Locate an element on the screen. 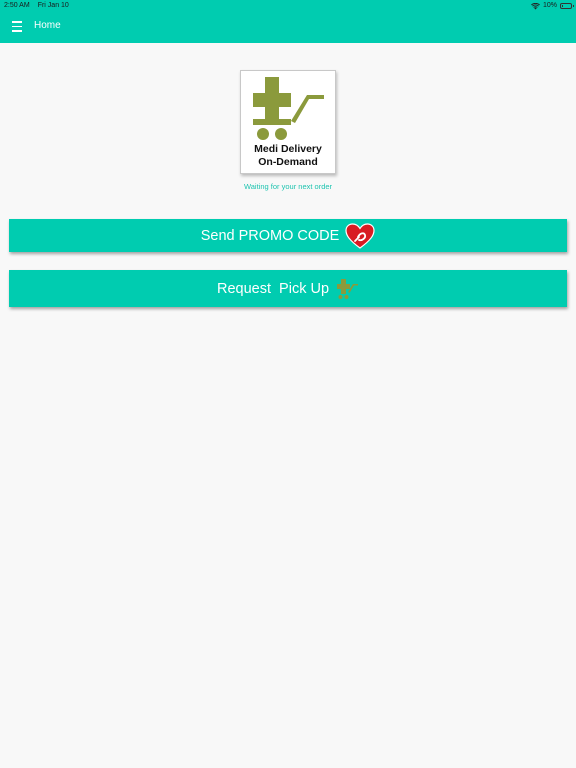  send-promo-code-label: Send PROMO CODE is located at coordinates (270, 235).